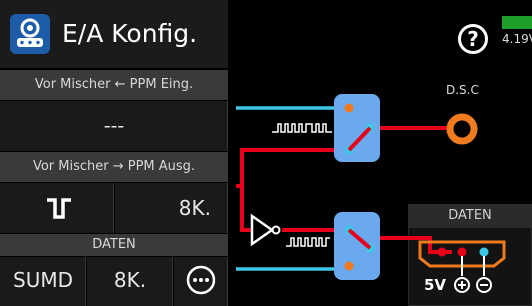 Image resolution: width=532 pixels, height=306 pixels. Describe the element at coordinates (262, 230) in the screenshot. I see `inverter-symbol` at that location.